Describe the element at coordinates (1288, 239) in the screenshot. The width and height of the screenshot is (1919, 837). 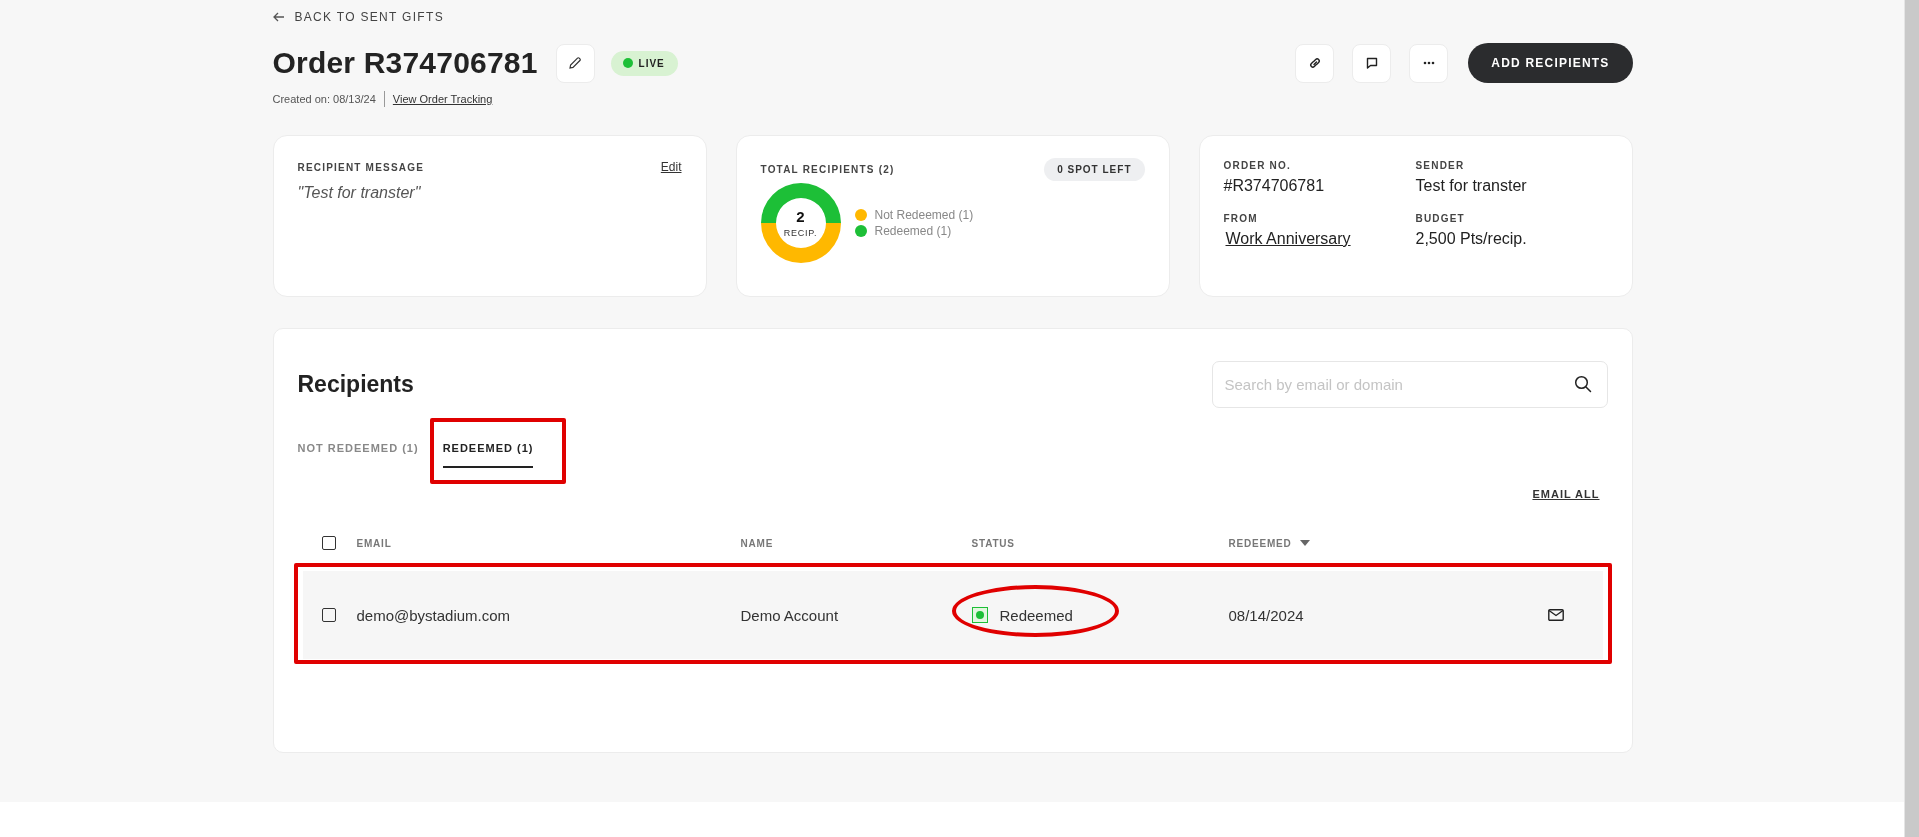
I see `field-link: Work Anniversary` at that location.